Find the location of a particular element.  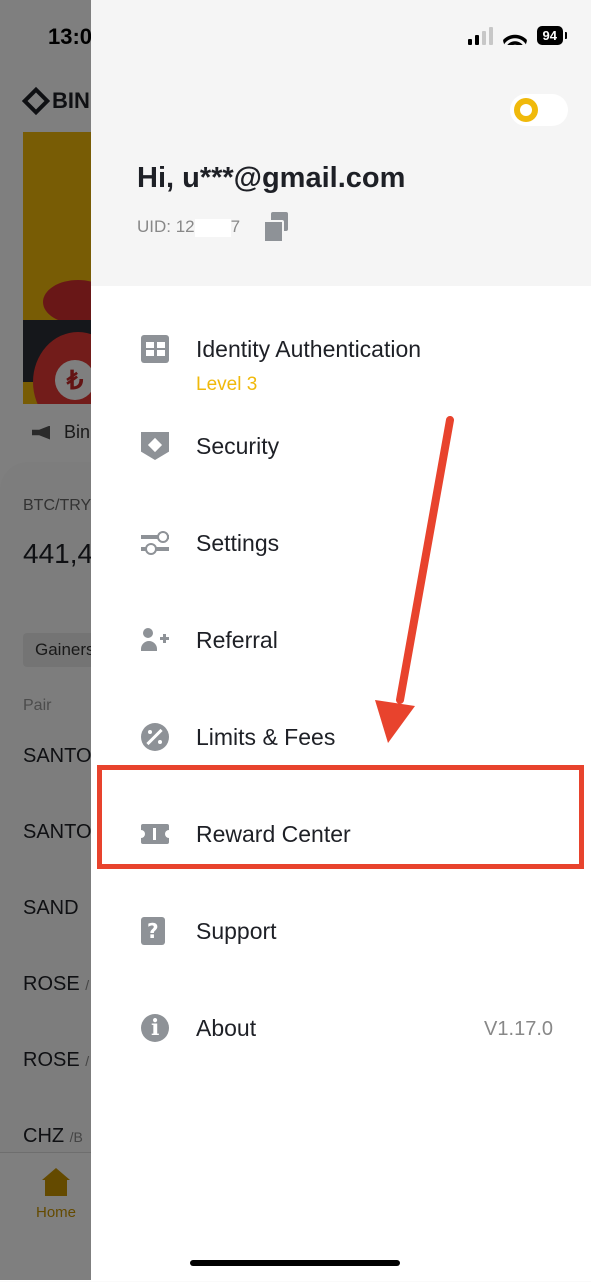

home-indicator is located at coordinates (295, 1263).